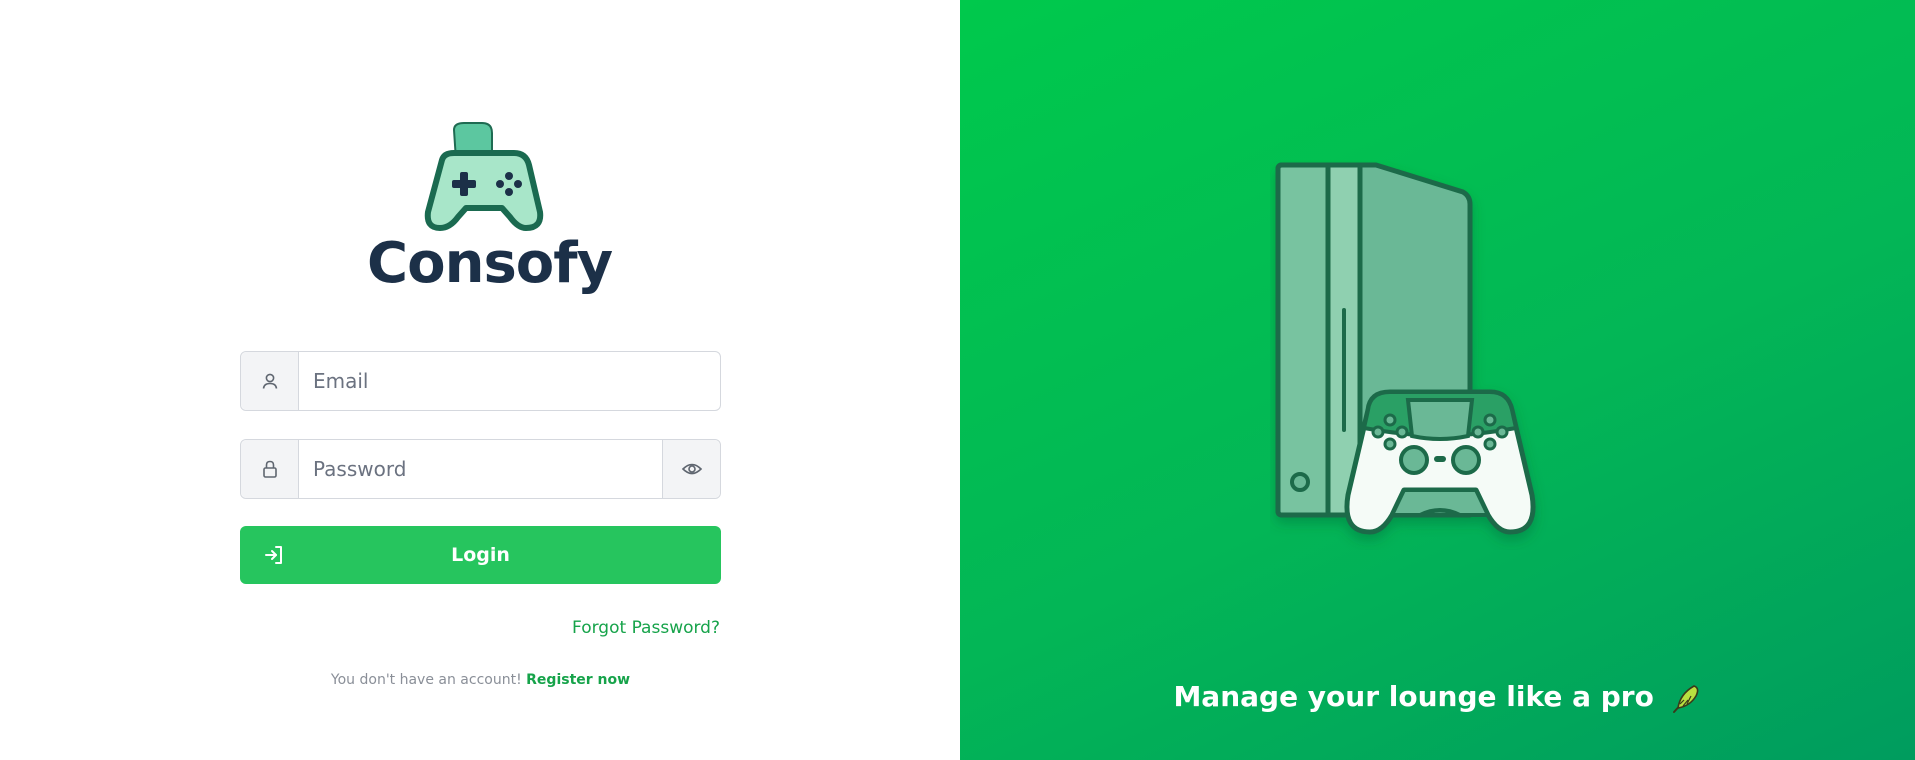  I want to click on brand-name: Consofy, so click(490, 263).